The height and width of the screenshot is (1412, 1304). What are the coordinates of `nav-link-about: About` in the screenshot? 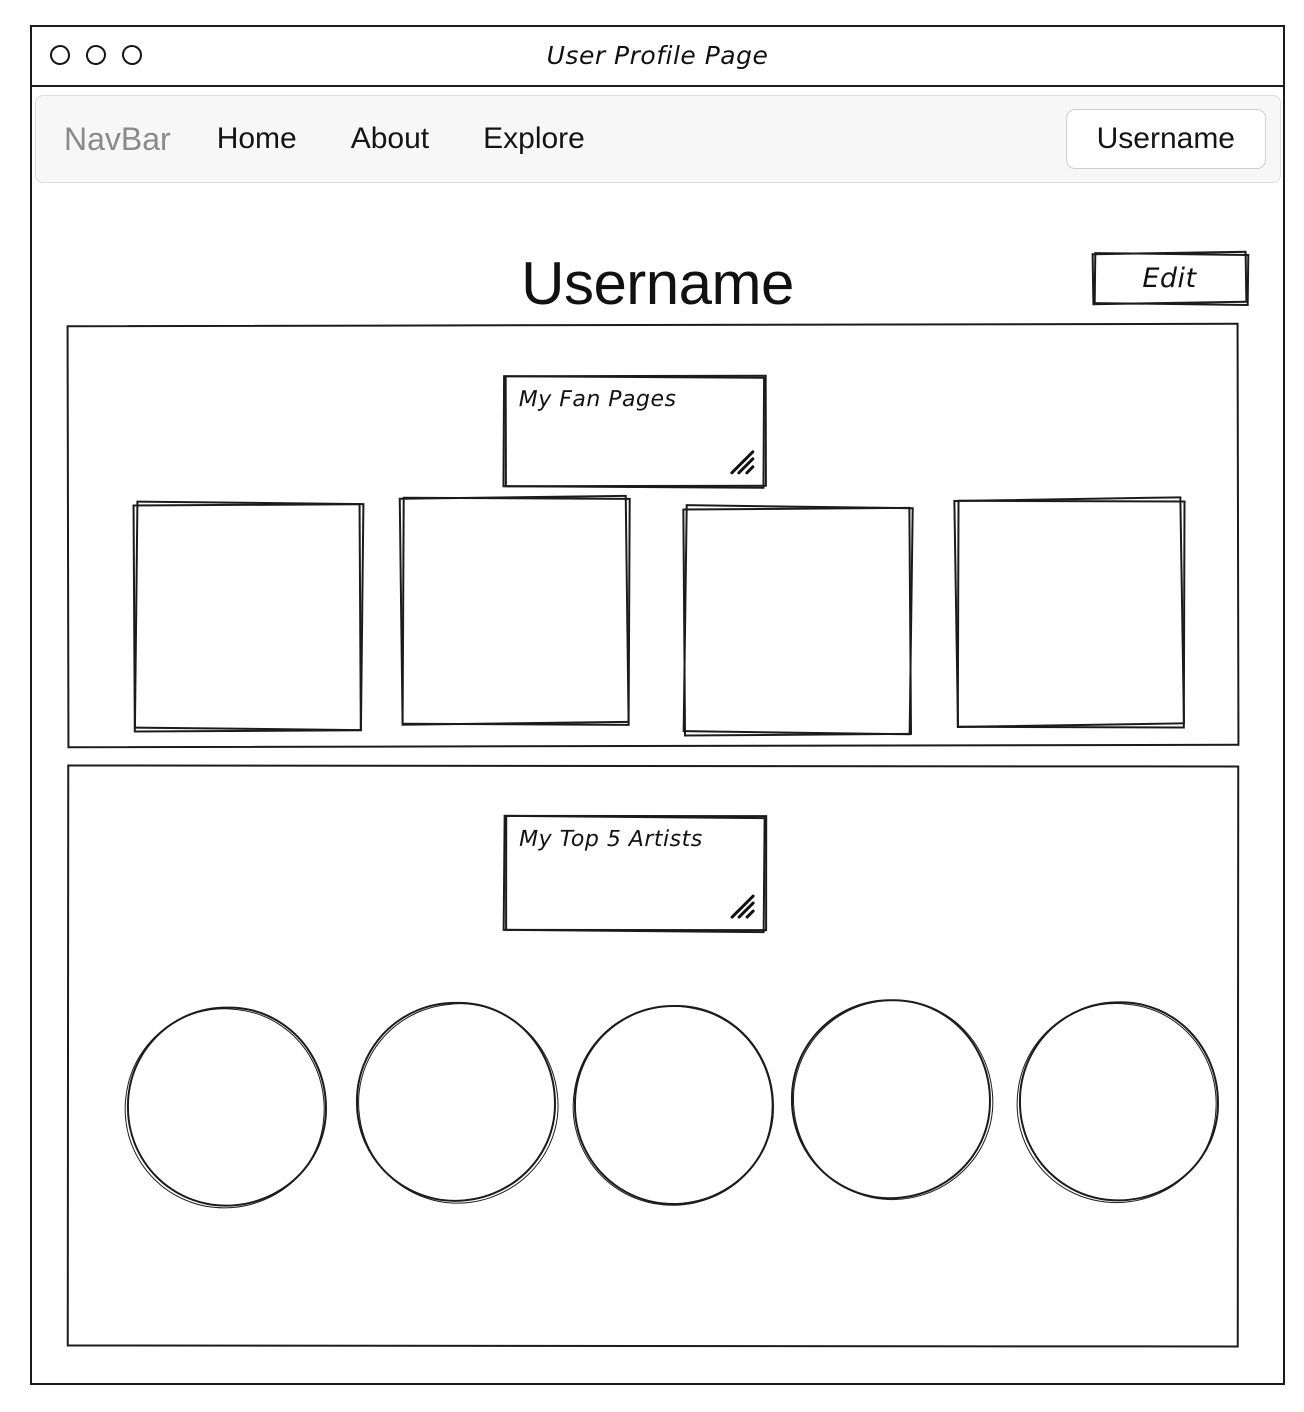 It's located at (390, 139).